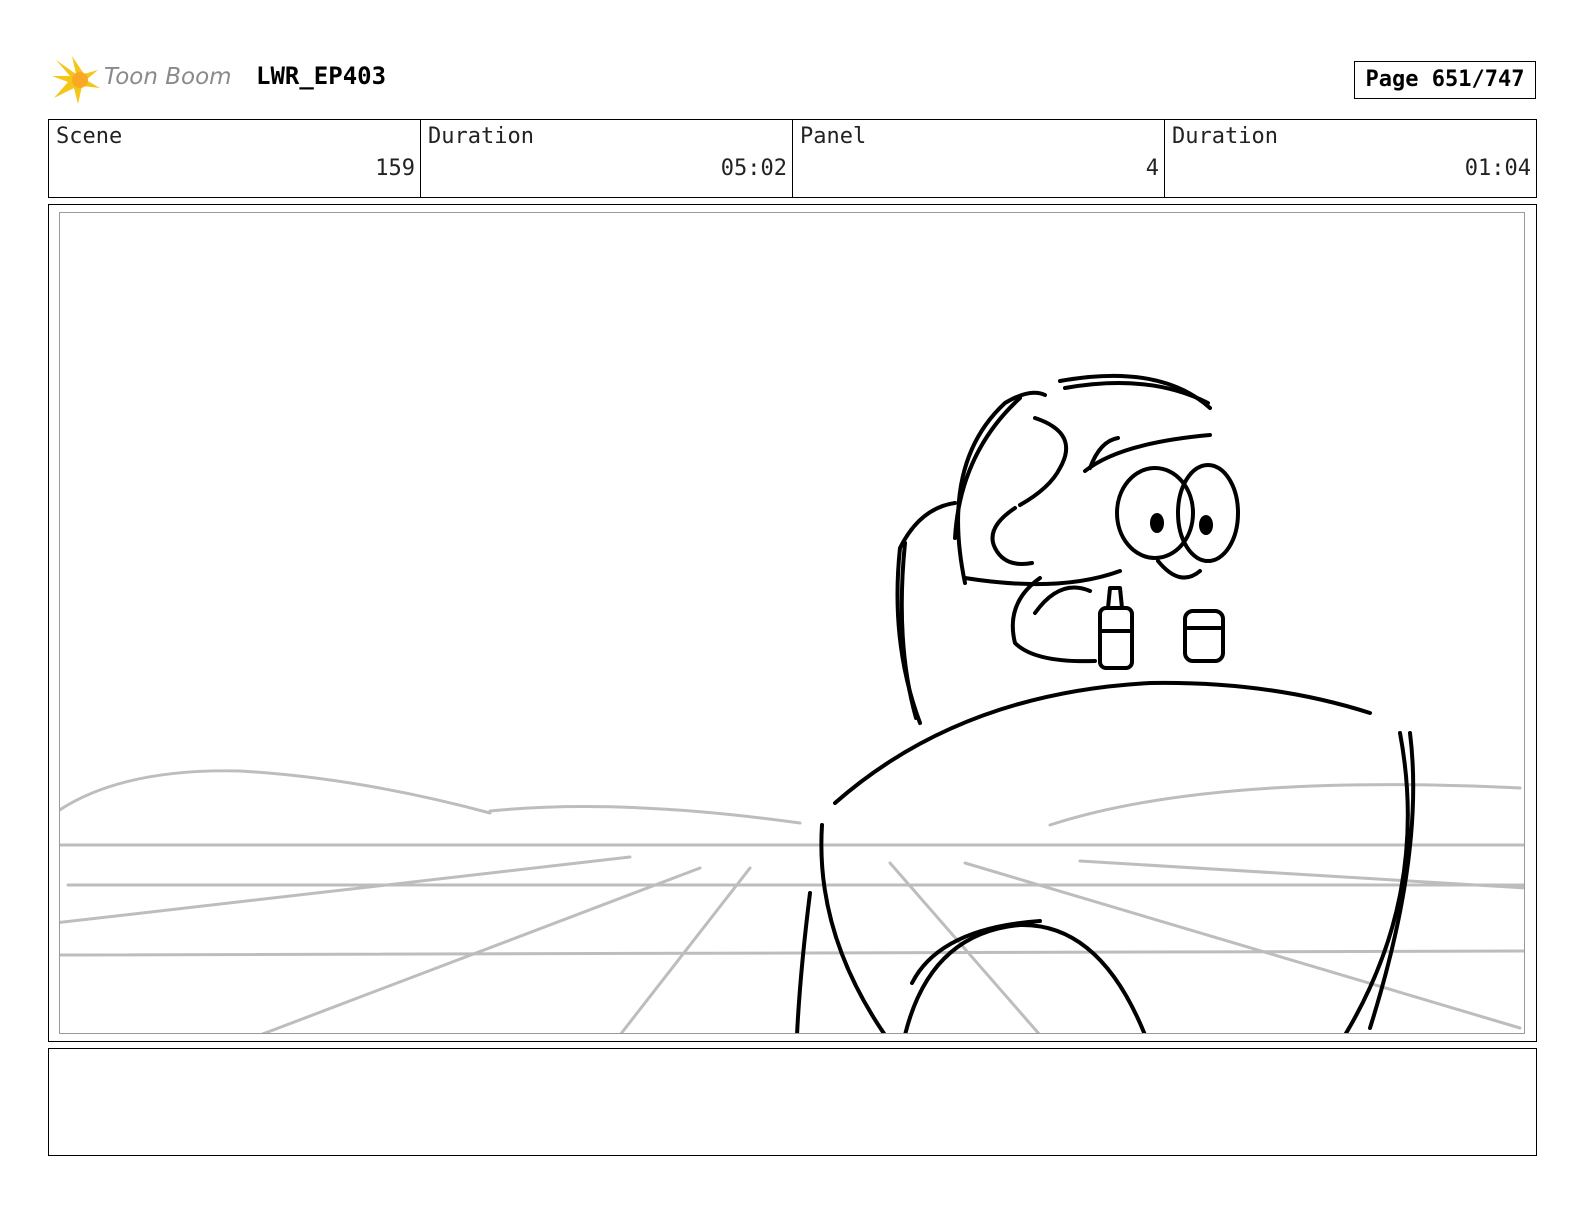 This screenshot has width=1584, height=1224. Describe the element at coordinates (979, 158) in the screenshot. I see `panel-cell: Panel 4` at that location.